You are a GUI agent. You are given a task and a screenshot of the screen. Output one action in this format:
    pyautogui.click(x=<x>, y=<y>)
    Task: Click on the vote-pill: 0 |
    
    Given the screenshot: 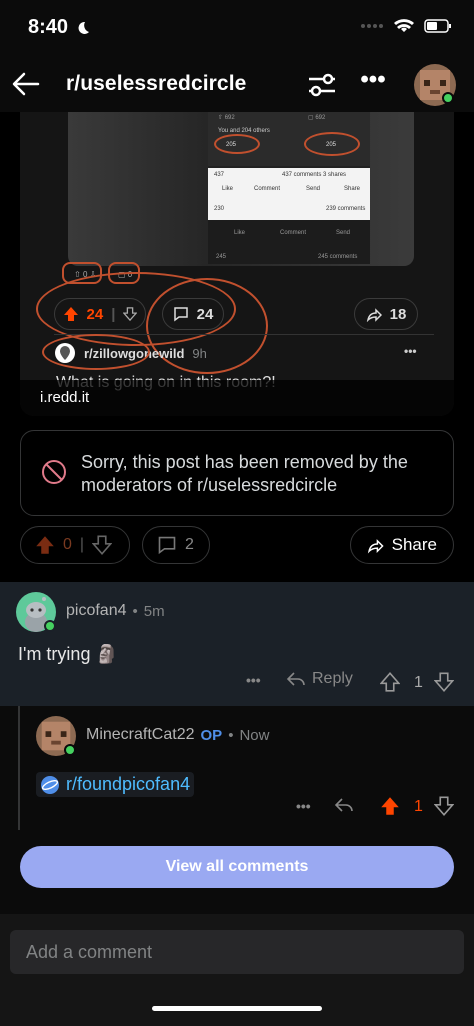 What is the action you would take?
    pyautogui.click(x=75, y=545)
    